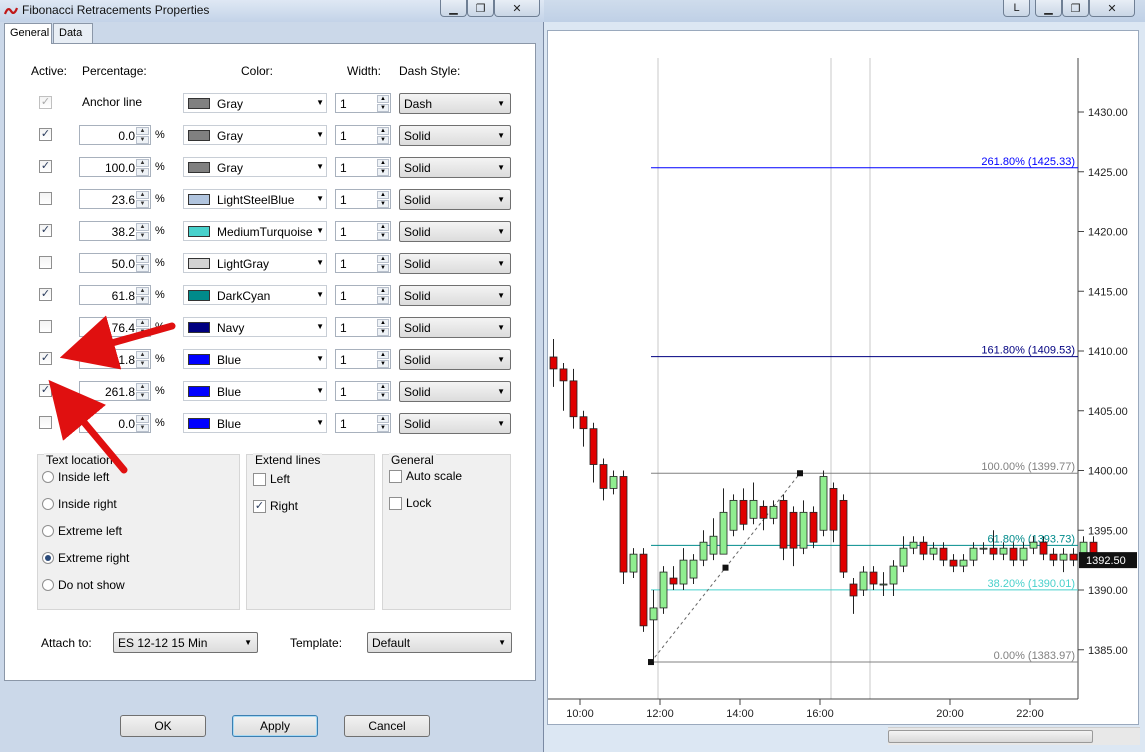  What do you see at coordinates (1028, 467) in the screenshot?
I see `fib-level-label: 100.00% (1399.77)` at bounding box center [1028, 467].